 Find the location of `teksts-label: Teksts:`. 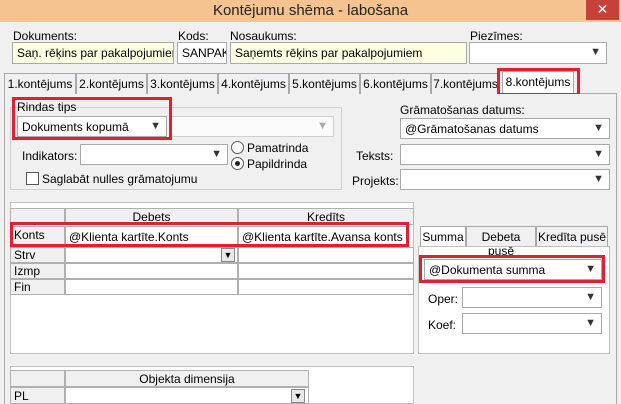

teksts-label: Teksts: is located at coordinates (375, 156).